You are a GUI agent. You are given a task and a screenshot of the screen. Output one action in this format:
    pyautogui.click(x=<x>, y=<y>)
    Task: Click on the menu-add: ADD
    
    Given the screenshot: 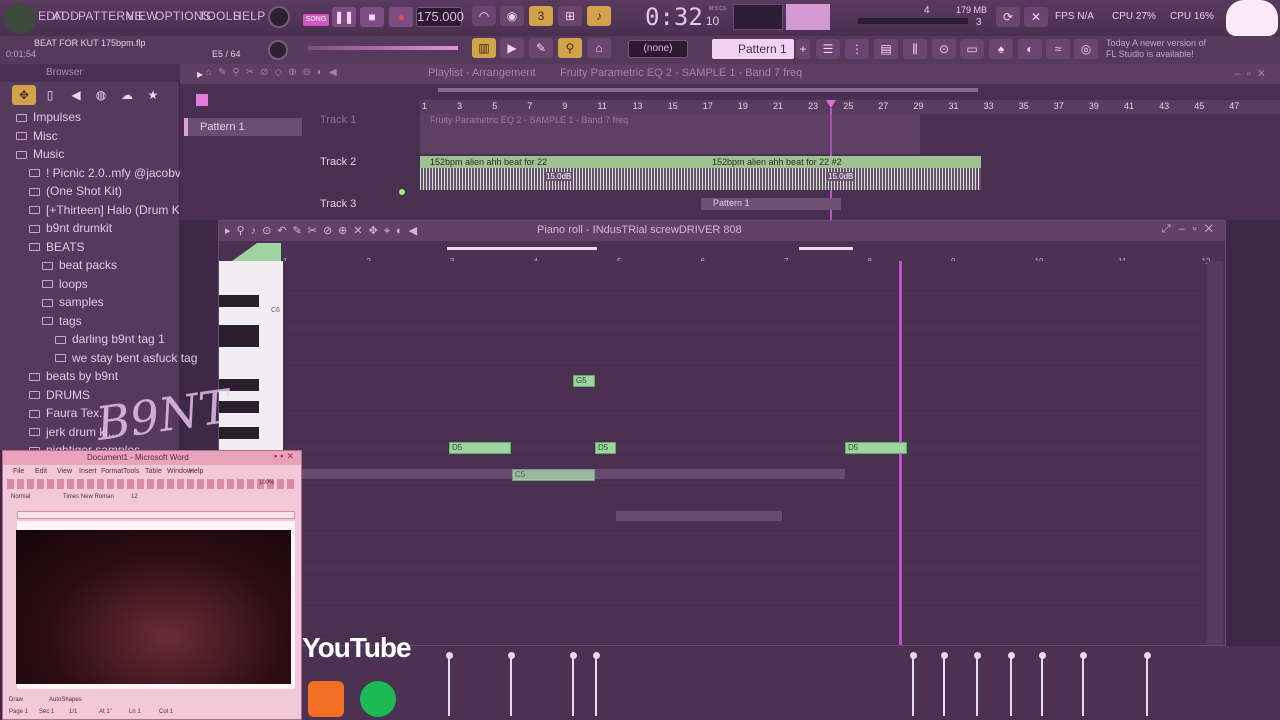 What is the action you would take?
    pyautogui.click(x=66, y=16)
    